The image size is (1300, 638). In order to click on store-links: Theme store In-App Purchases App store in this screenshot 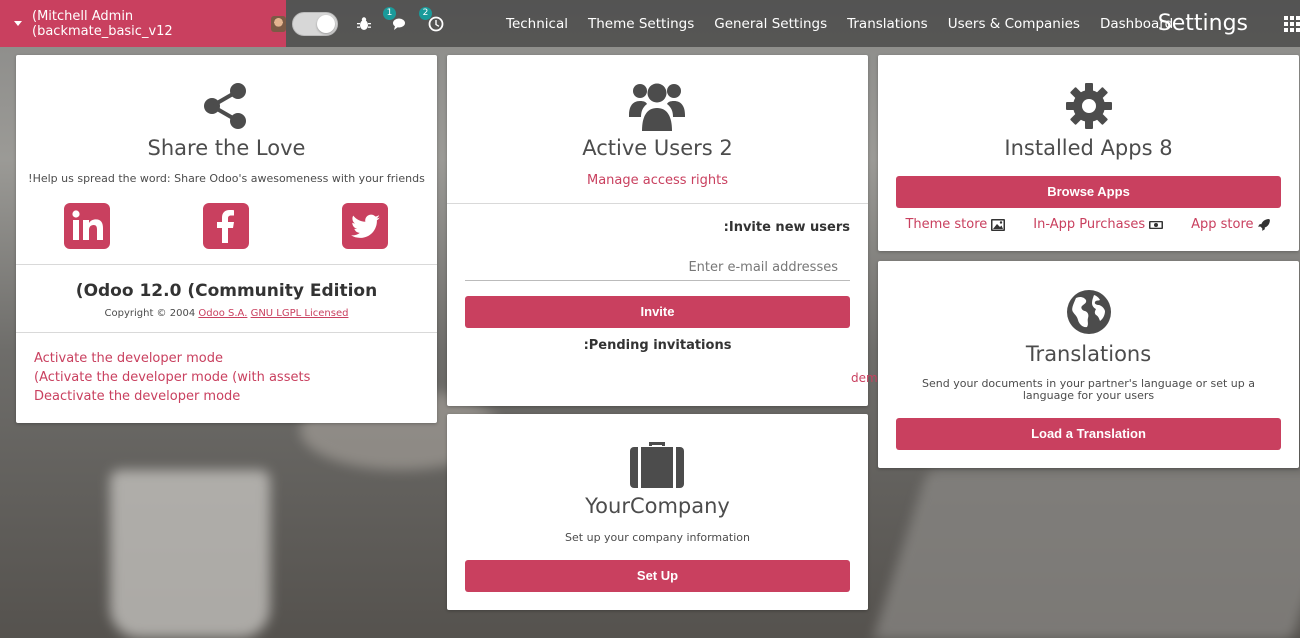, I will do `click(1088, 224)`.